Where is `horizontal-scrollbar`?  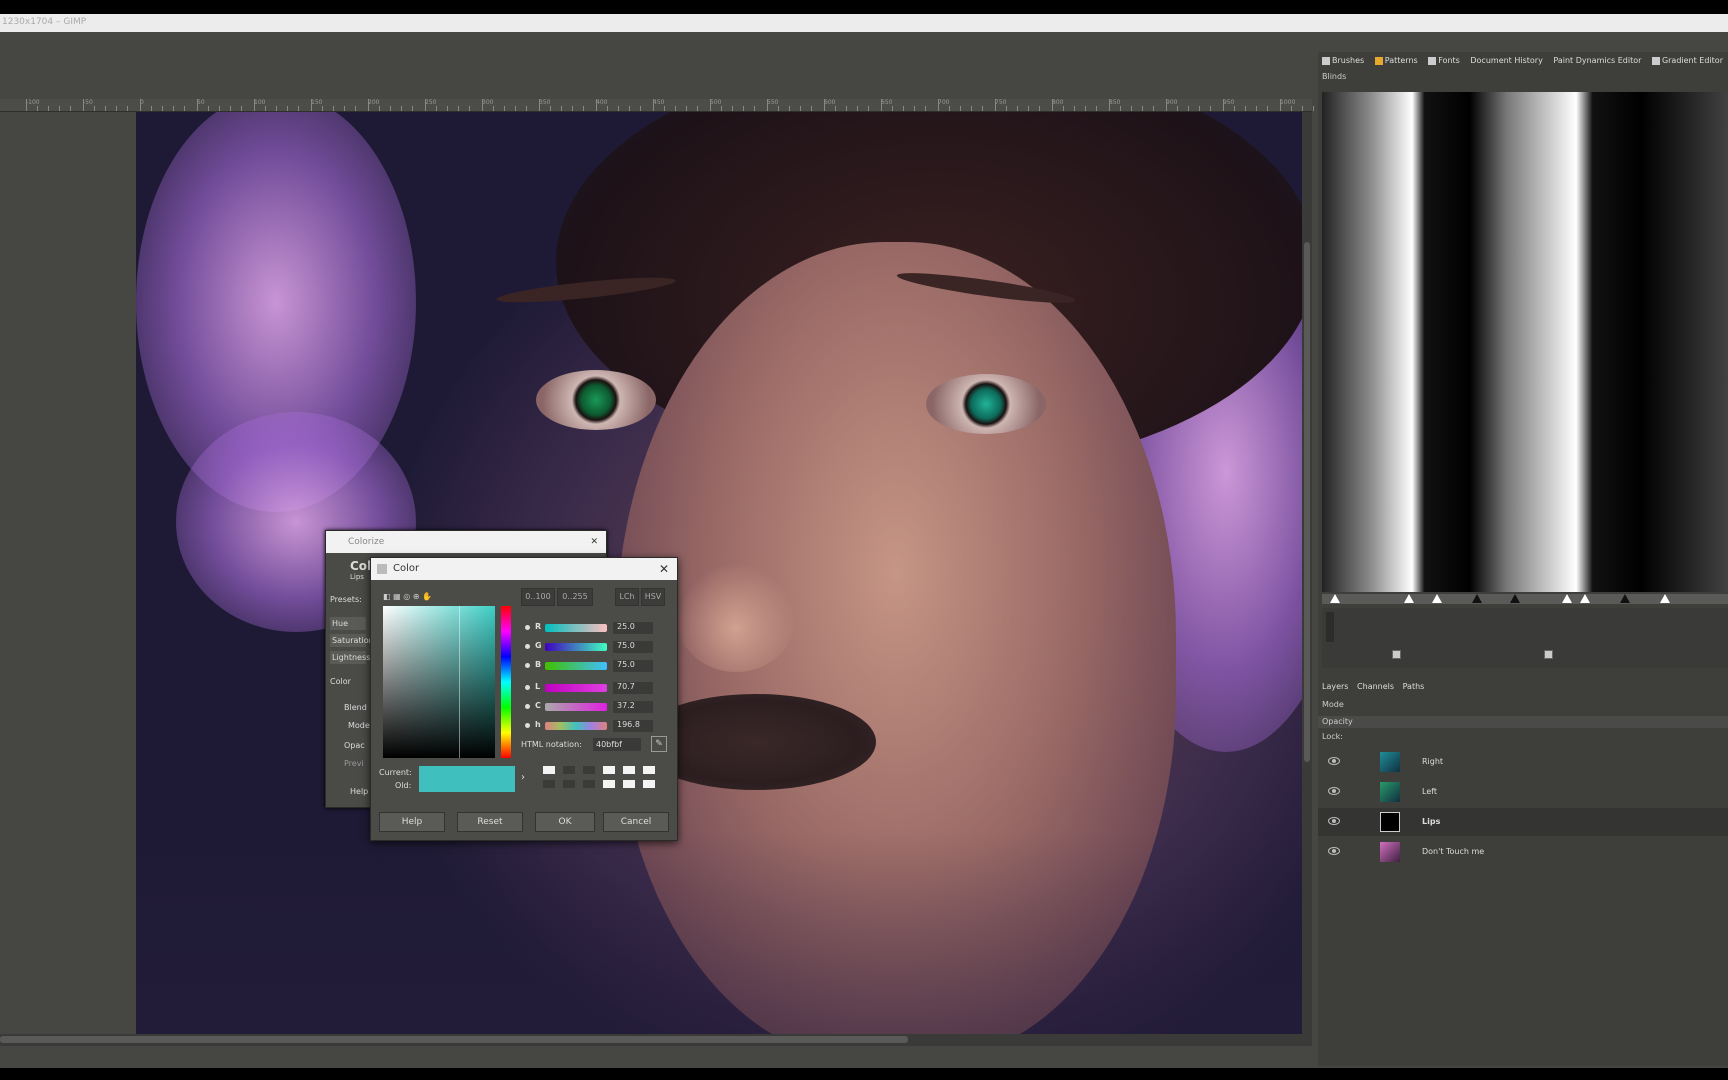
horizontal-scrollbar is located at coordinates (656, 1040).